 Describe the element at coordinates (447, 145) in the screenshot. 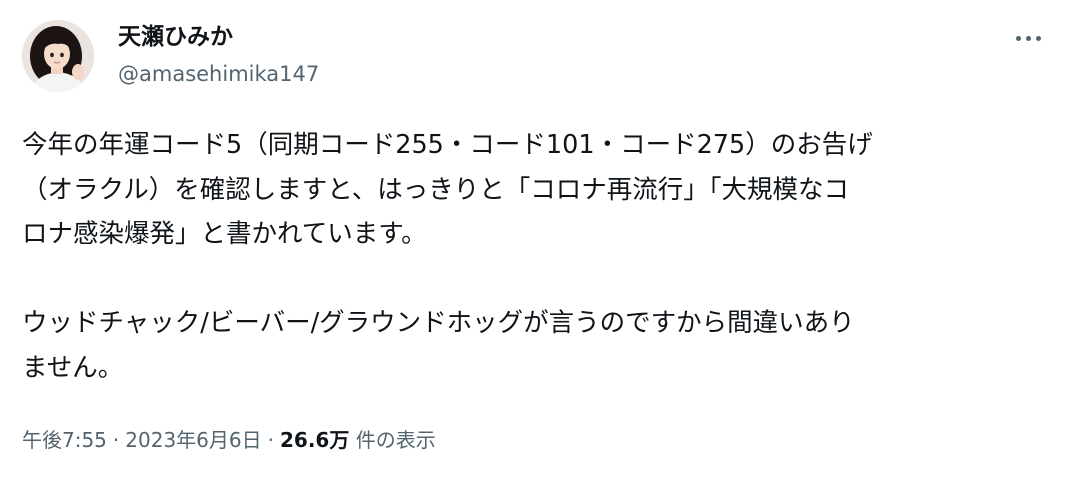

I see `tweet-text-line: 今年の年運コード5（同期コード255・コード101・コード275）のお告げ` at that location.